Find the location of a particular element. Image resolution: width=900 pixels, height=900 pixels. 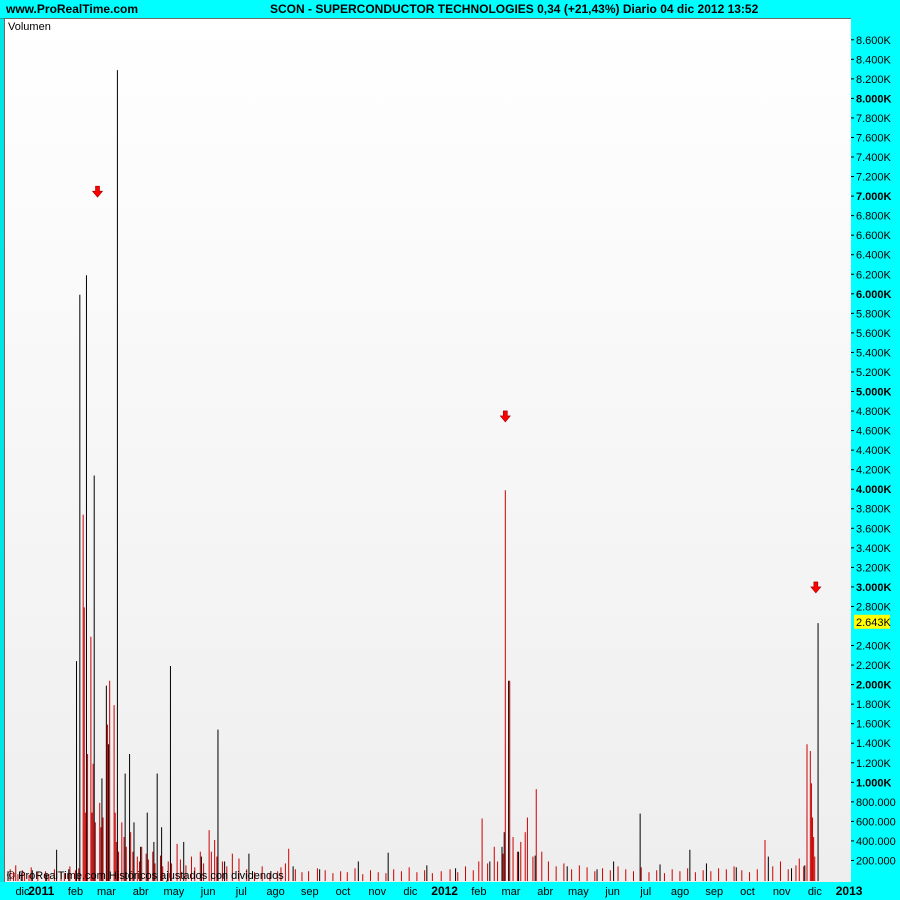

y-tick-label: 8.200K is located at coordinates (874, 80).